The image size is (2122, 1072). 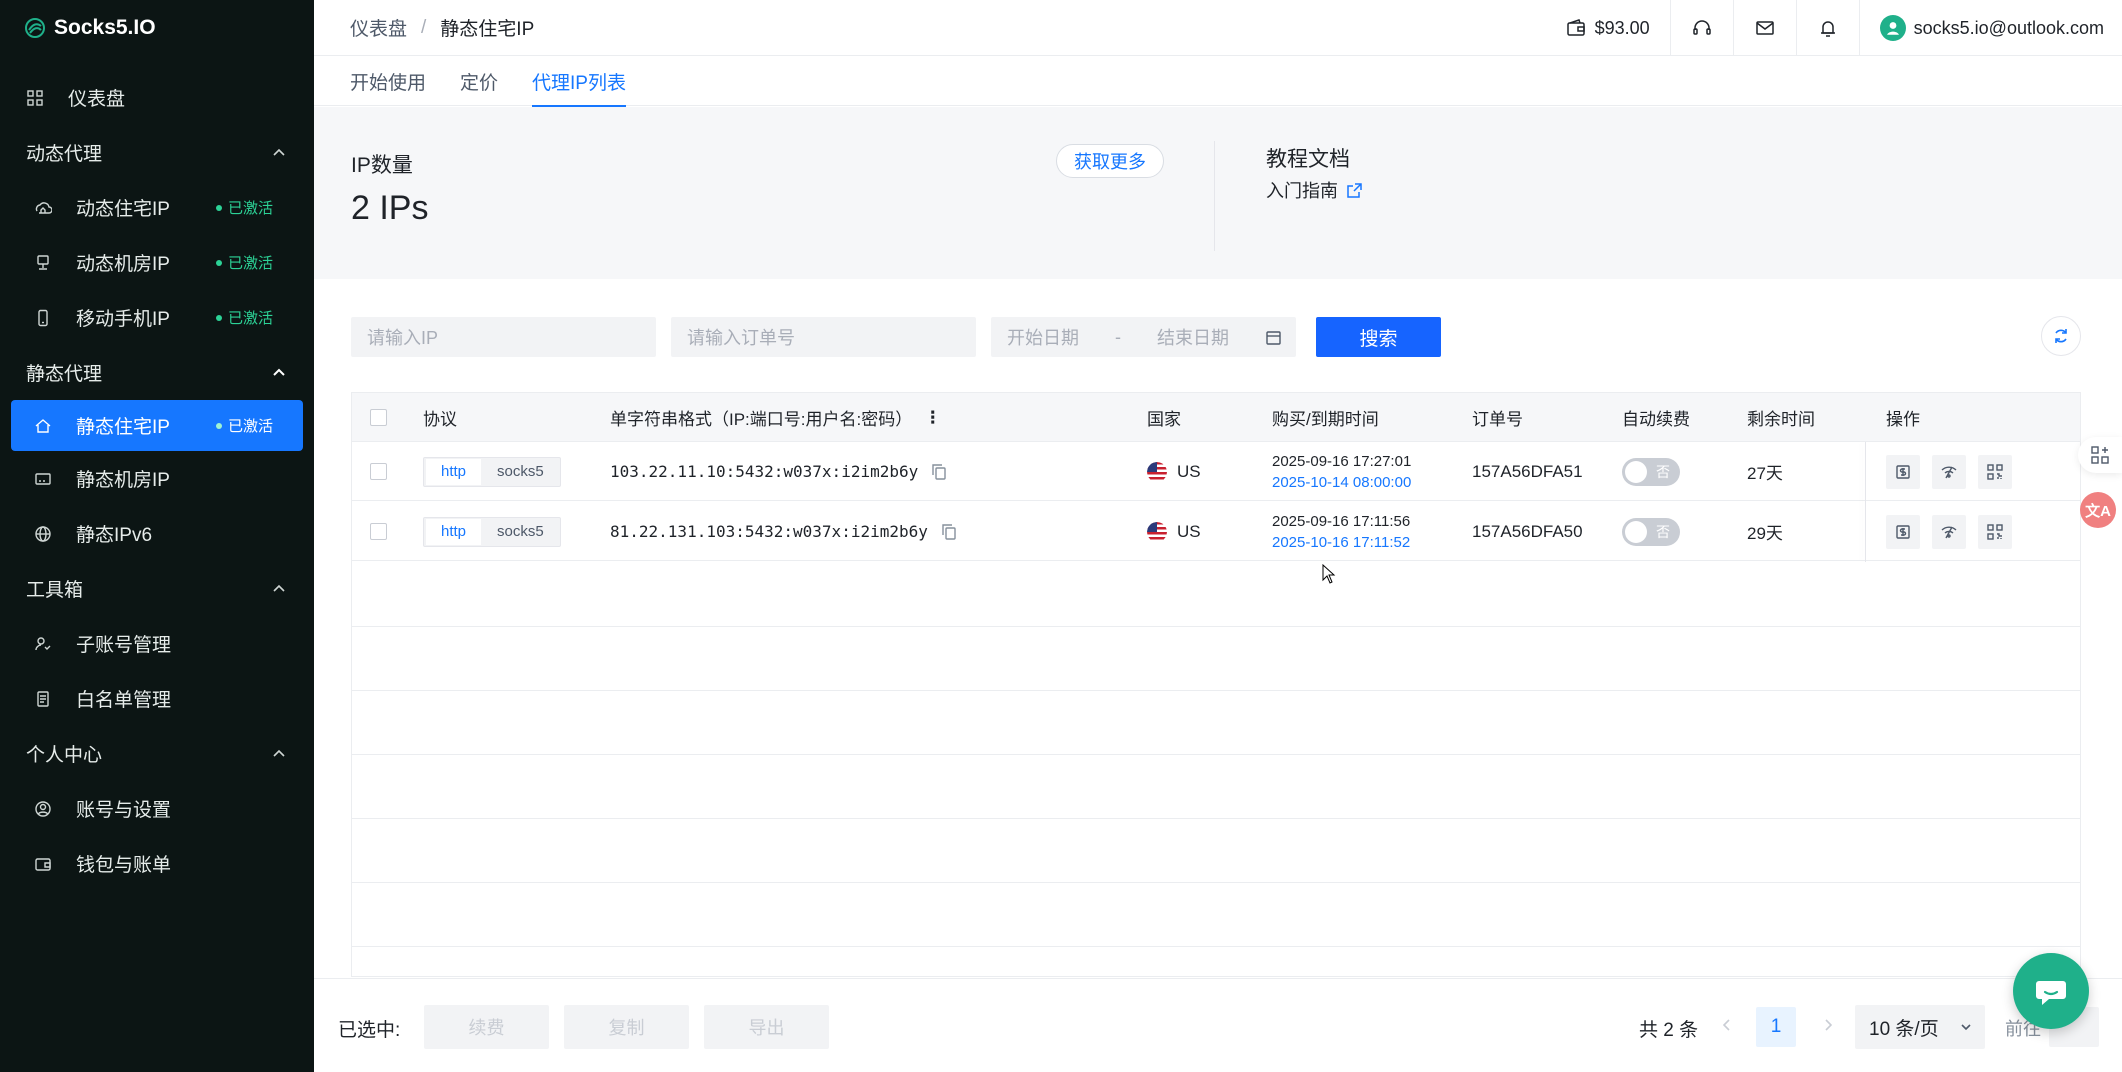 What do you see at coordinates (157, 478) in the screenshot?
I see `sidebar-item-static-datacenter: 静态机房IP` at bounding box center [157, 478].